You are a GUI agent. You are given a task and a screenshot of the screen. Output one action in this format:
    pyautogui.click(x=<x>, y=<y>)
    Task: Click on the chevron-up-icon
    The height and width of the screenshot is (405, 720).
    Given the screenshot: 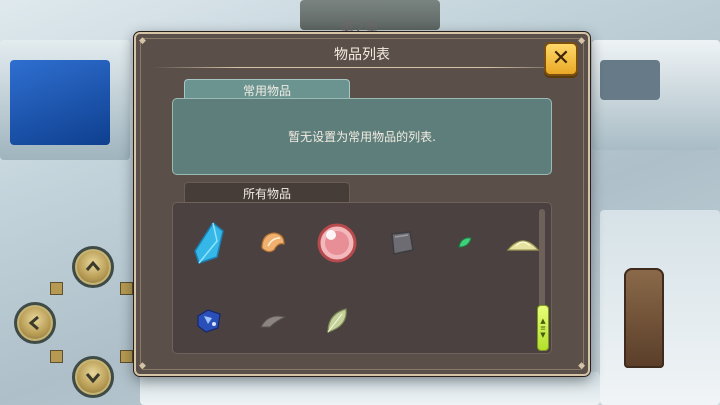 What is the action you would take?
    pyautogui.click(x=93, y=265)
    